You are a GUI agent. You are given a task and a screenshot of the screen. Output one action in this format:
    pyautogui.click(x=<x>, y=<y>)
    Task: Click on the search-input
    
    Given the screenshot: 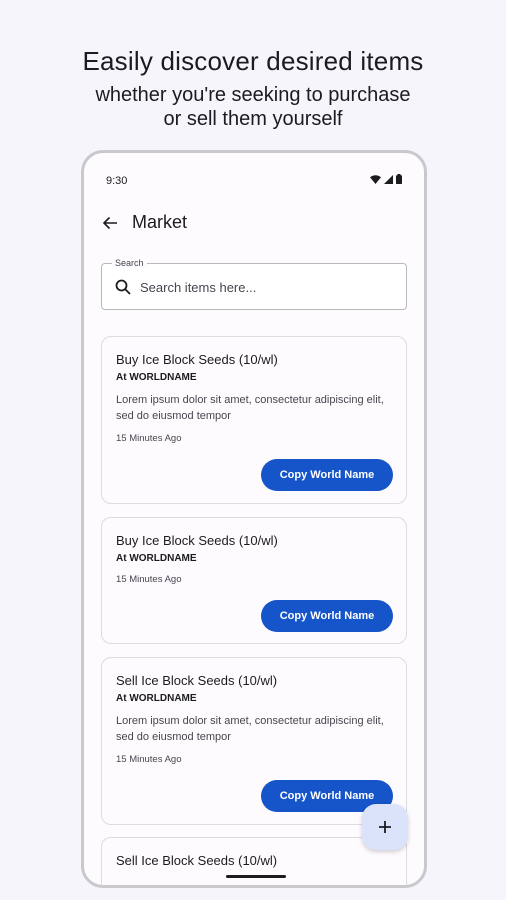 What is the action you would take?
    pyautogui.click(x=265, y=287)
    